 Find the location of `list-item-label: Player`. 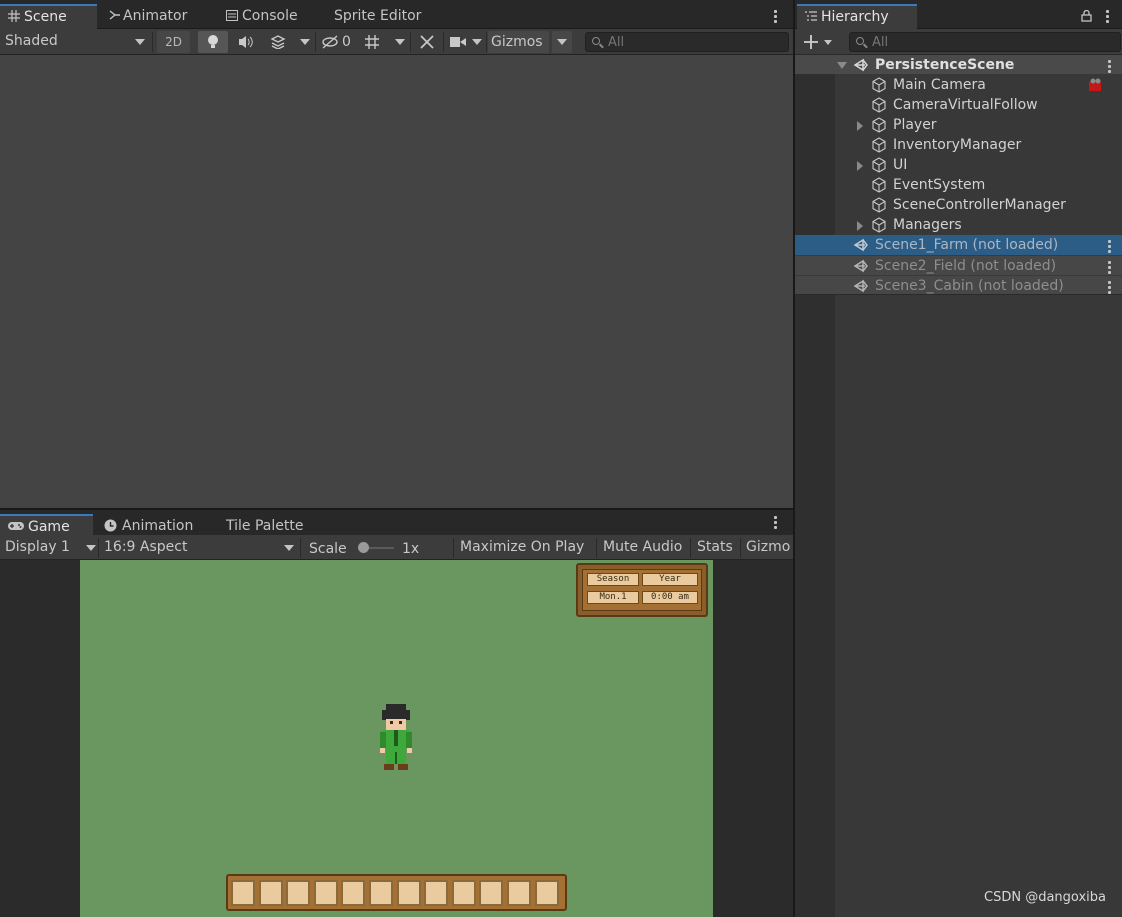

list-item-label: Player is located at coordinates (915, 125).